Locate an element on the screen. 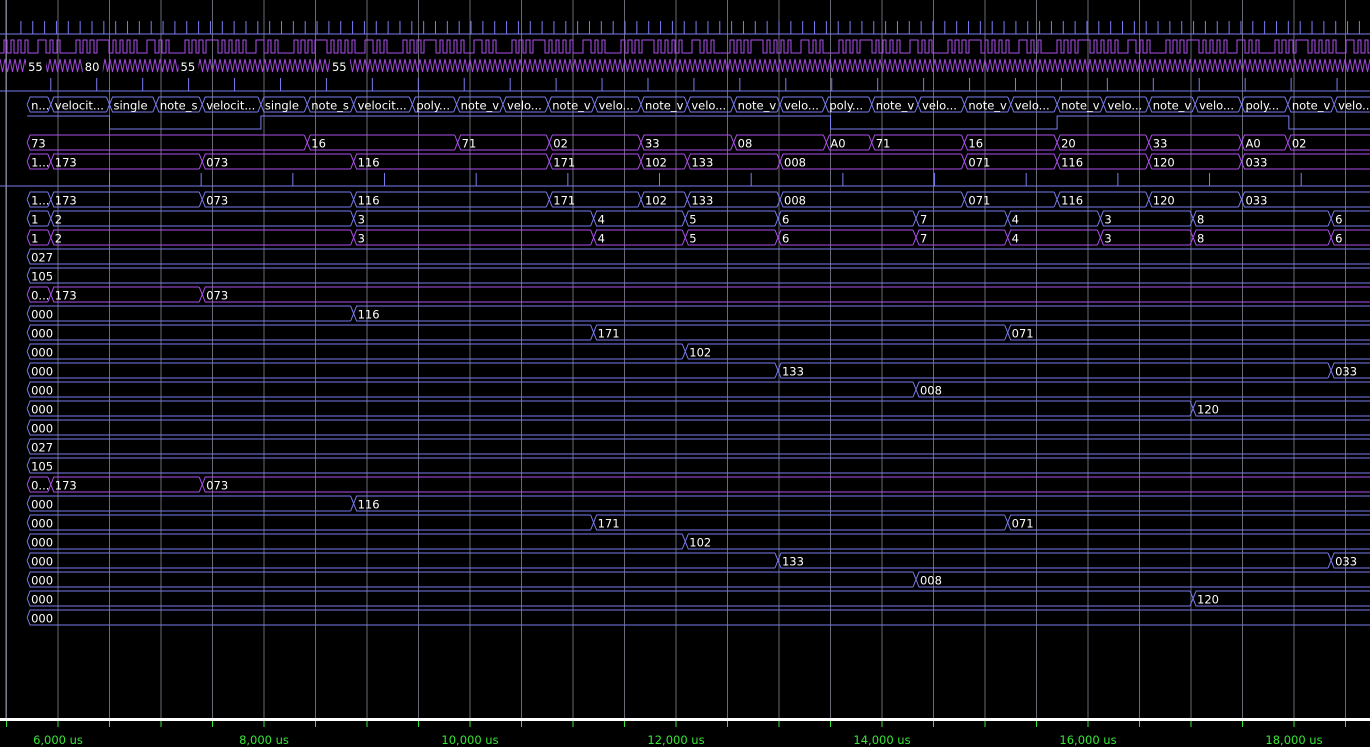 This screenshot has width=1370, height=747. bus-value: single is located at coordinates (282, 106).